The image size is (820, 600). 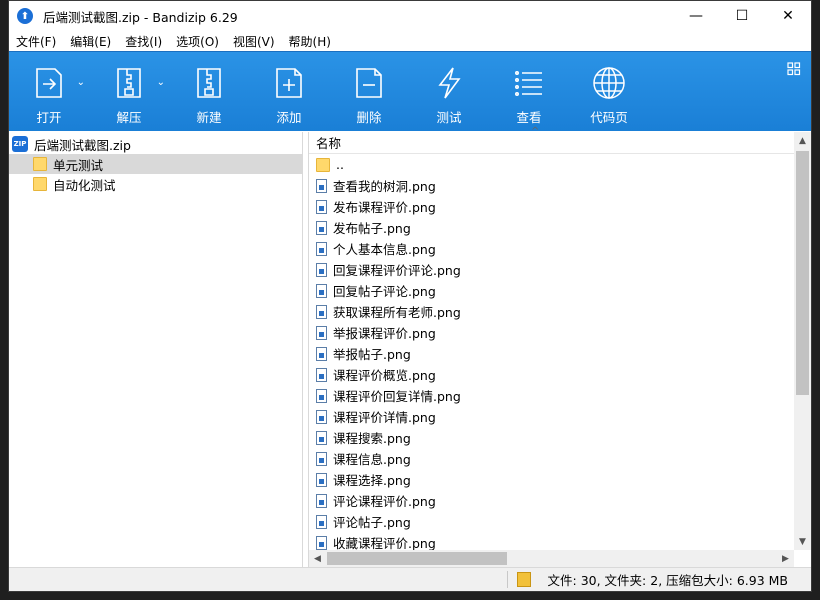 I want to click on menu-view: 视图(V), so click(x=254, y=41).